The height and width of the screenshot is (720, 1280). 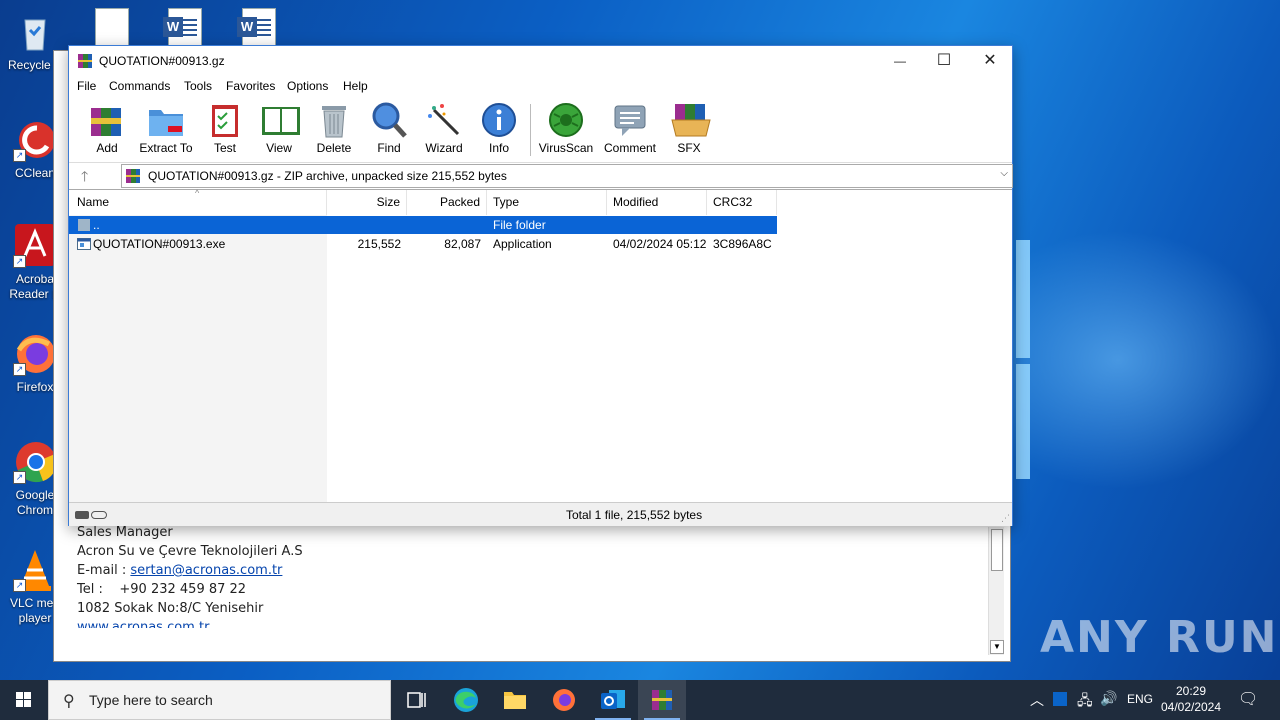 What do you see at coordinates (143, 624) in the screenshot?
I see `website-link: www.acronas.com.tr` at bounding box center [143, 624].